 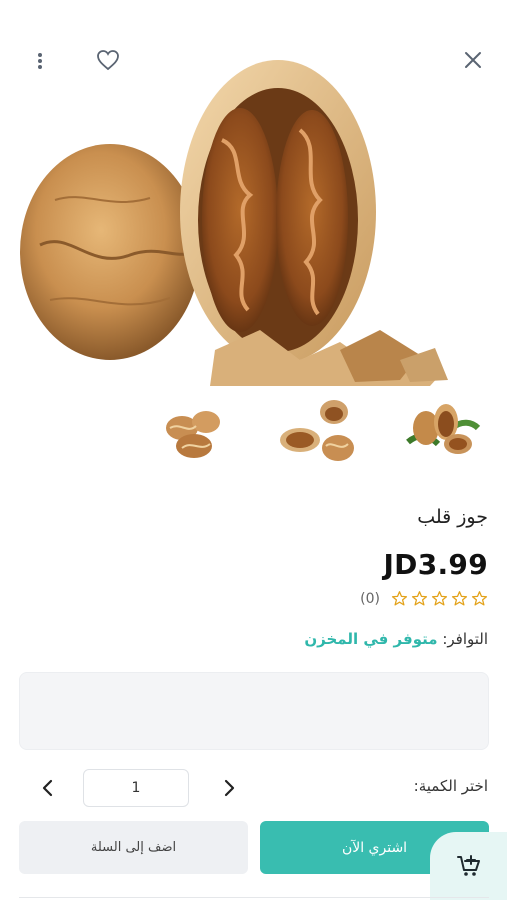 I want to click on product-price: JD3.99, so click(x=435, y=564).